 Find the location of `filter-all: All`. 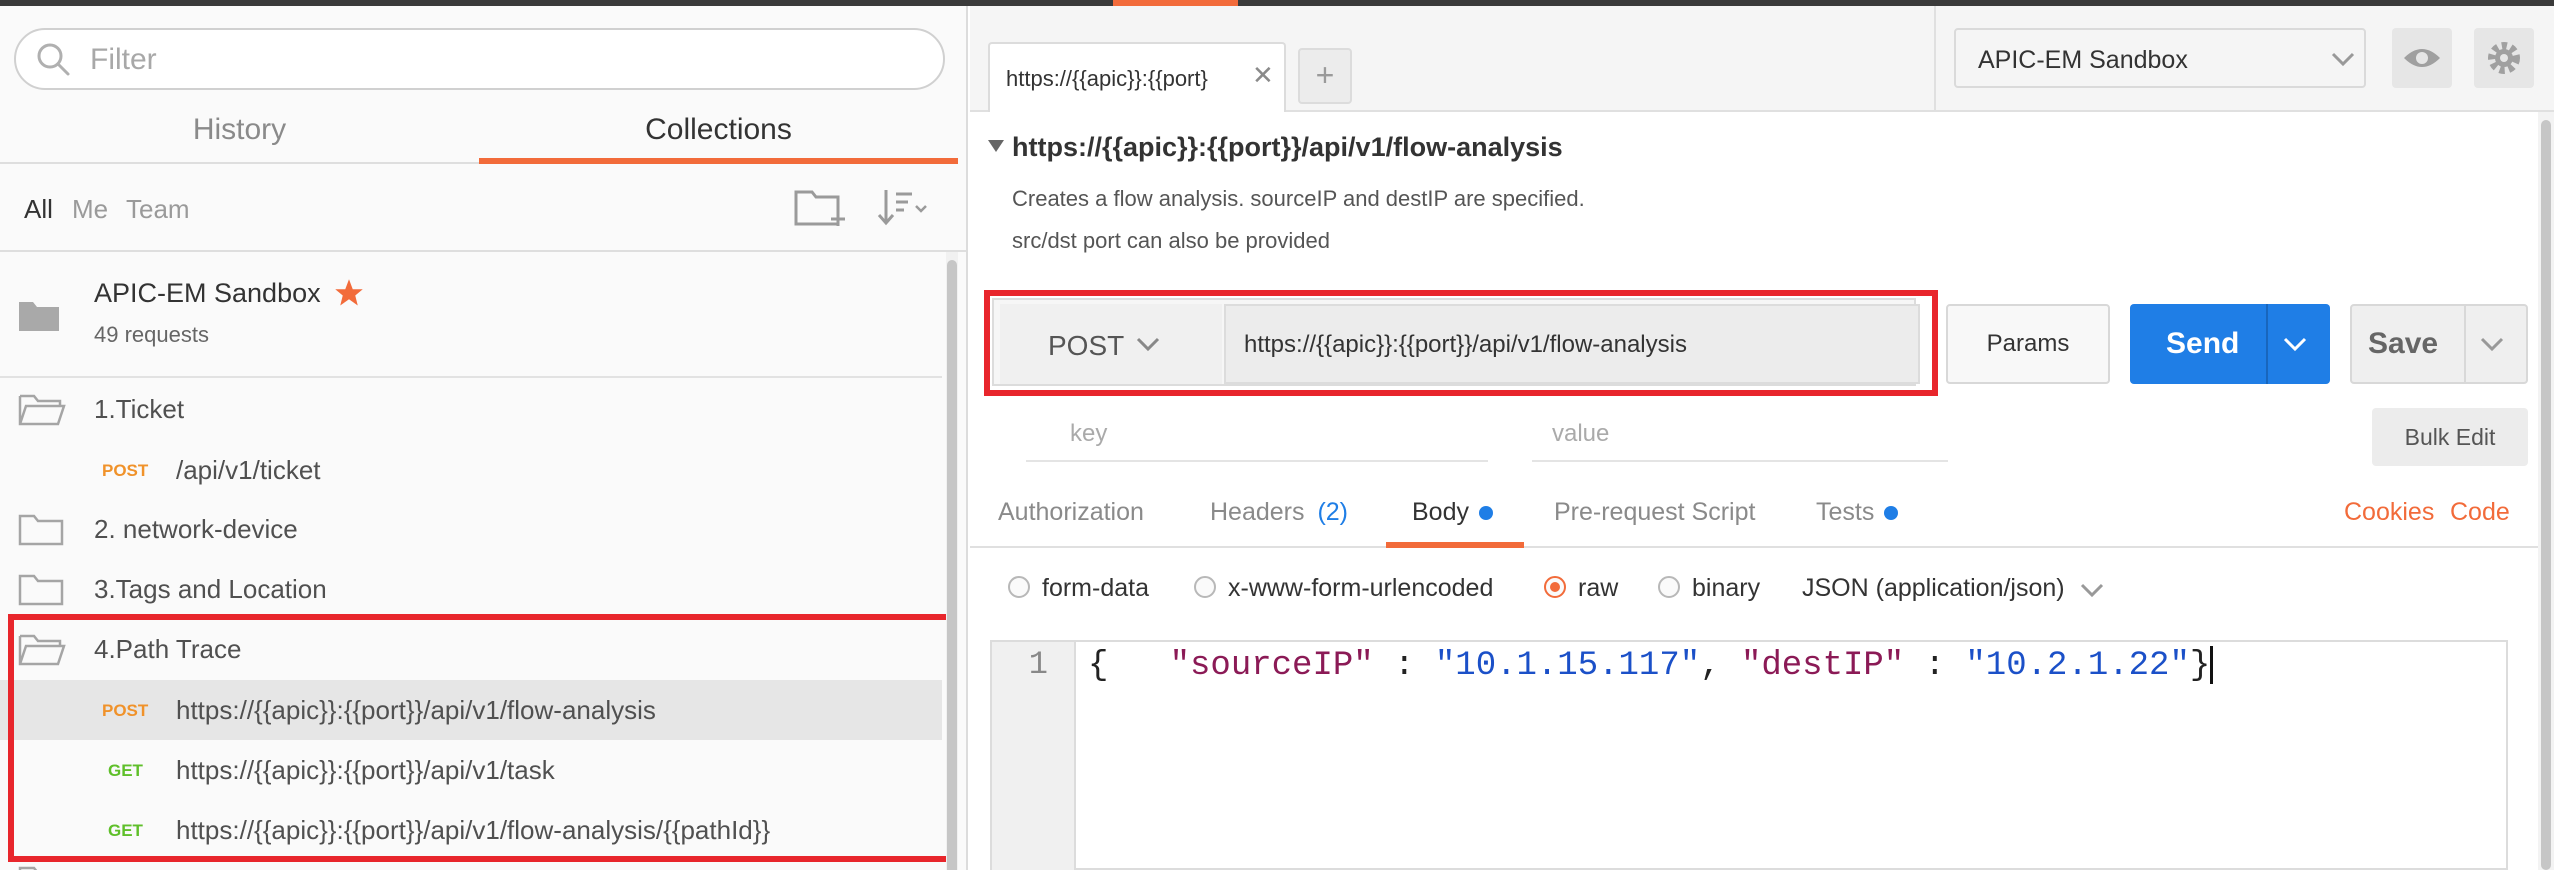

filter-all: All is located at coordinates (38, 209).